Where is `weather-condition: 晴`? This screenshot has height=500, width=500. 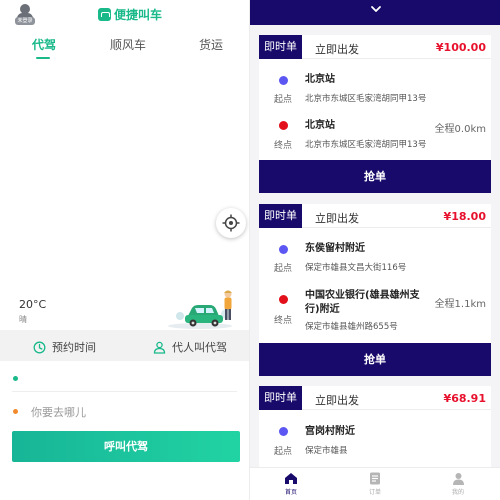
weather-condition: 晴 is located at coordinates (23, 319).